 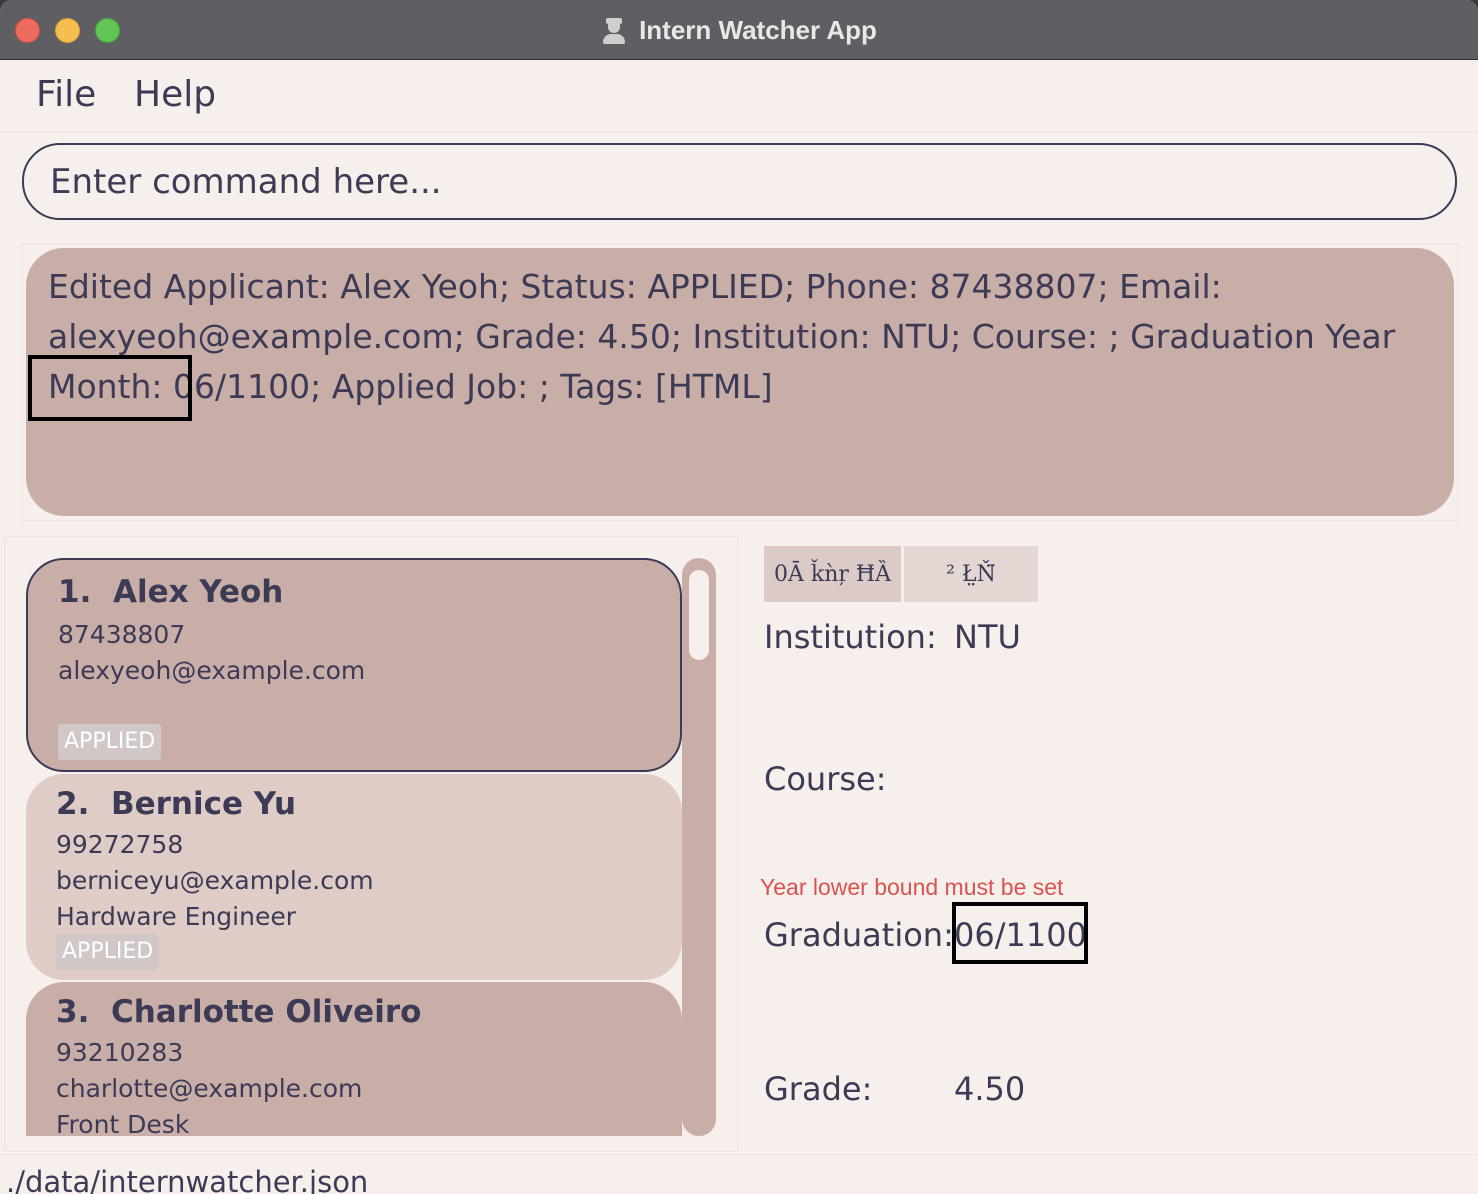 I want to click on applicant-email: berniceyu@example.com, so click(x=215, y=880).